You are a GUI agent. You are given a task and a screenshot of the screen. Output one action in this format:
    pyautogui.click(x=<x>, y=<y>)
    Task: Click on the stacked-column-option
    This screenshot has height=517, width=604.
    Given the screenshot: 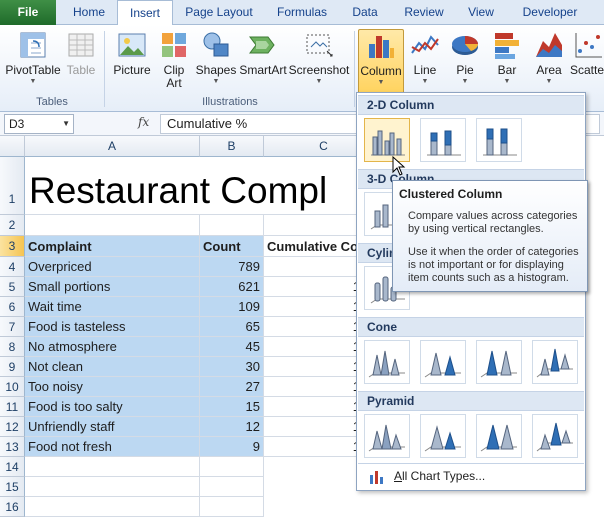 What is the action you would take?
    pyautogui.click(x=443, y=140)
    